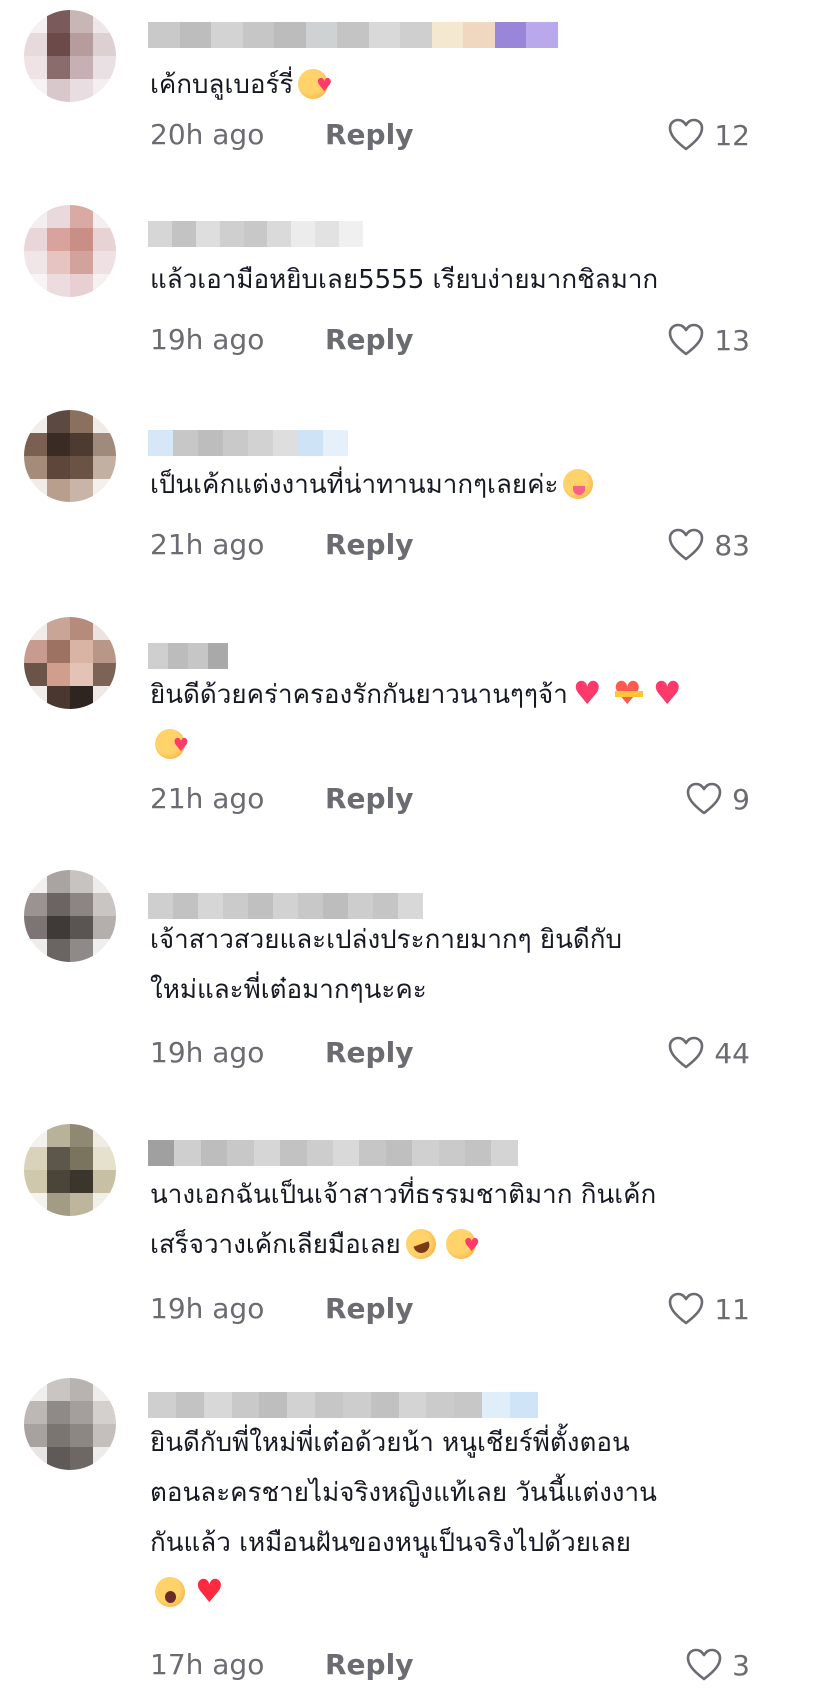 Image resolution: width=820 pixels, height=1689 pixels. Describe the element at coordinates (222, 85) in the screenshot. I see `comment-text: เค้กบลูเบอร์รี่` at that location.